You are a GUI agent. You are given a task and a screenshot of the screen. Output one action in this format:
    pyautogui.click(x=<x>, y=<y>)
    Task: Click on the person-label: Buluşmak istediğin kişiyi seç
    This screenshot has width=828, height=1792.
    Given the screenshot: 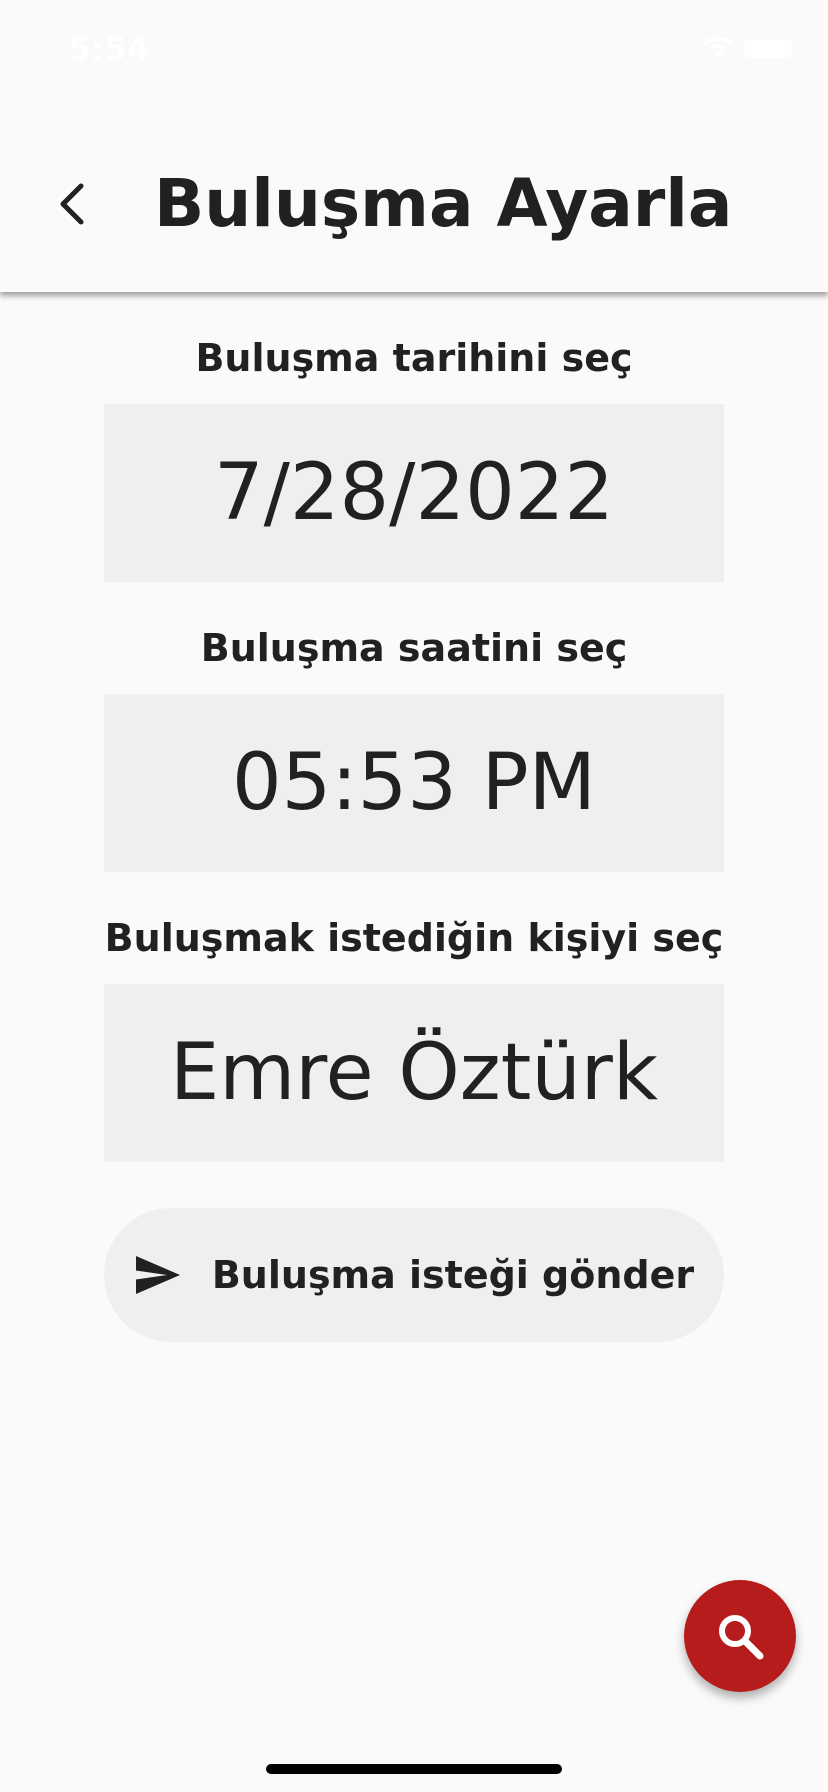 What is the action you would take?
    pyautogui.click(x=414, y=938)
    